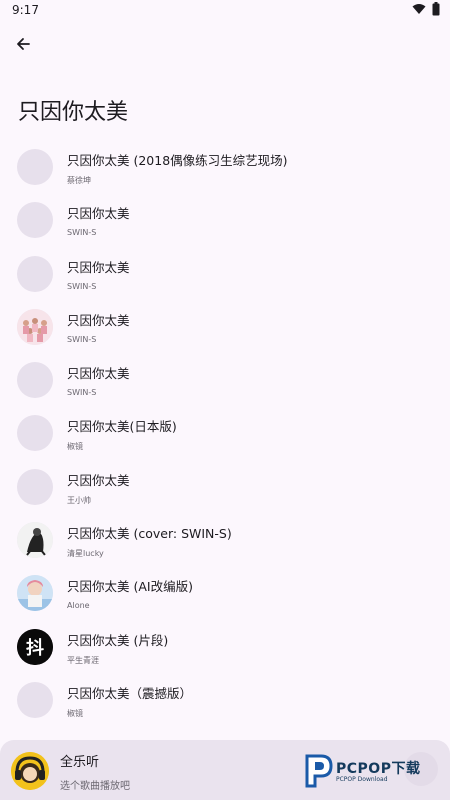  I want to click on back-arrow-icon, so click(23, 44).